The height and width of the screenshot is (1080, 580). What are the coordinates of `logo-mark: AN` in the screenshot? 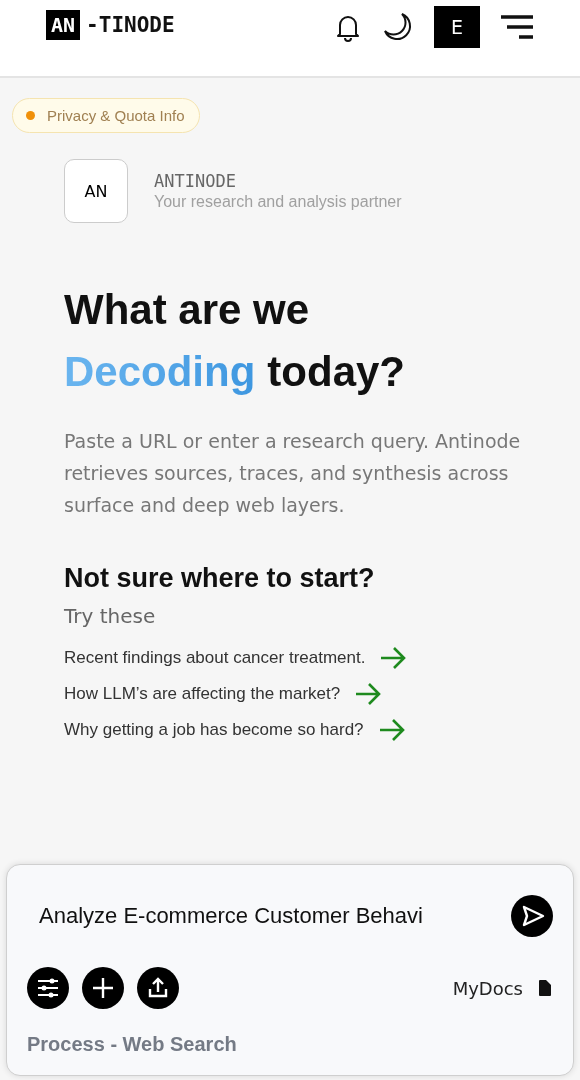 It's located at (63, 25).